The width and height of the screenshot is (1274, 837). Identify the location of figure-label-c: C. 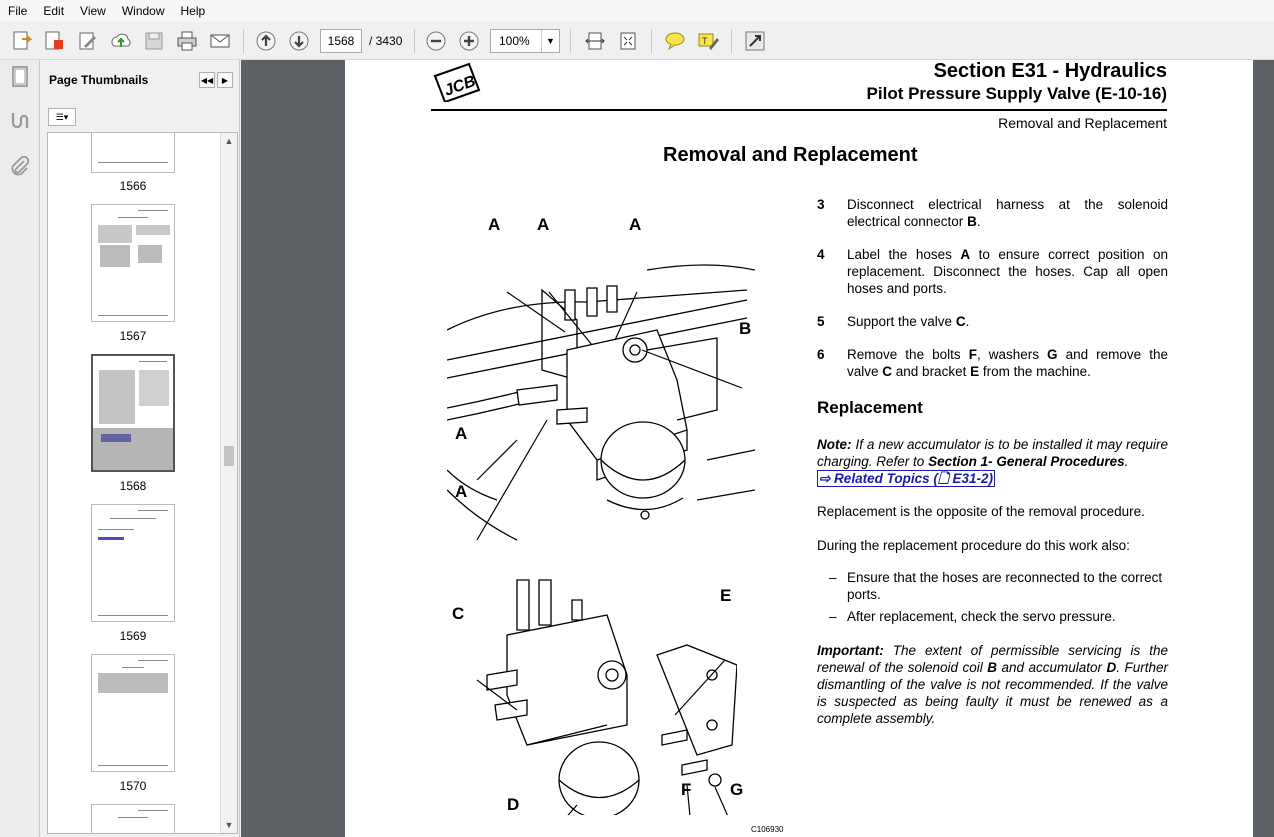
(458, 613).